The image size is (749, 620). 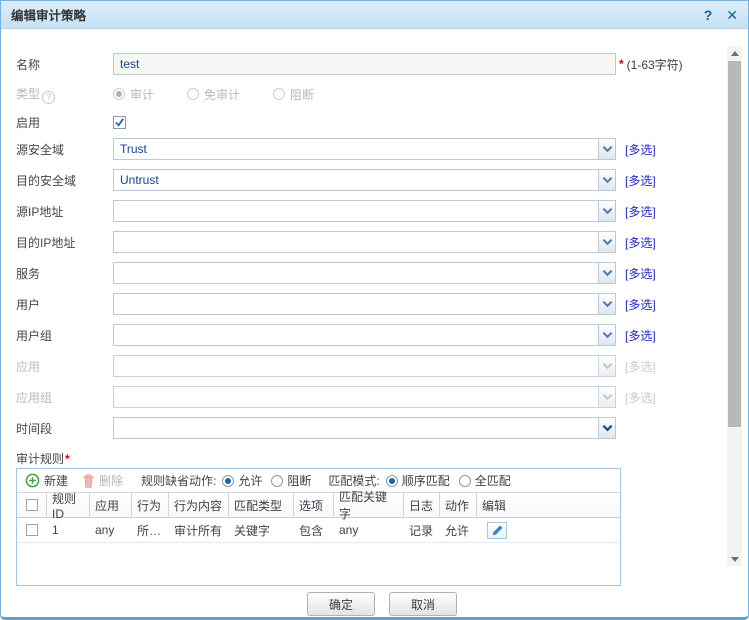 I want to click on select-all-checkbox, so click(x=31, y=505).